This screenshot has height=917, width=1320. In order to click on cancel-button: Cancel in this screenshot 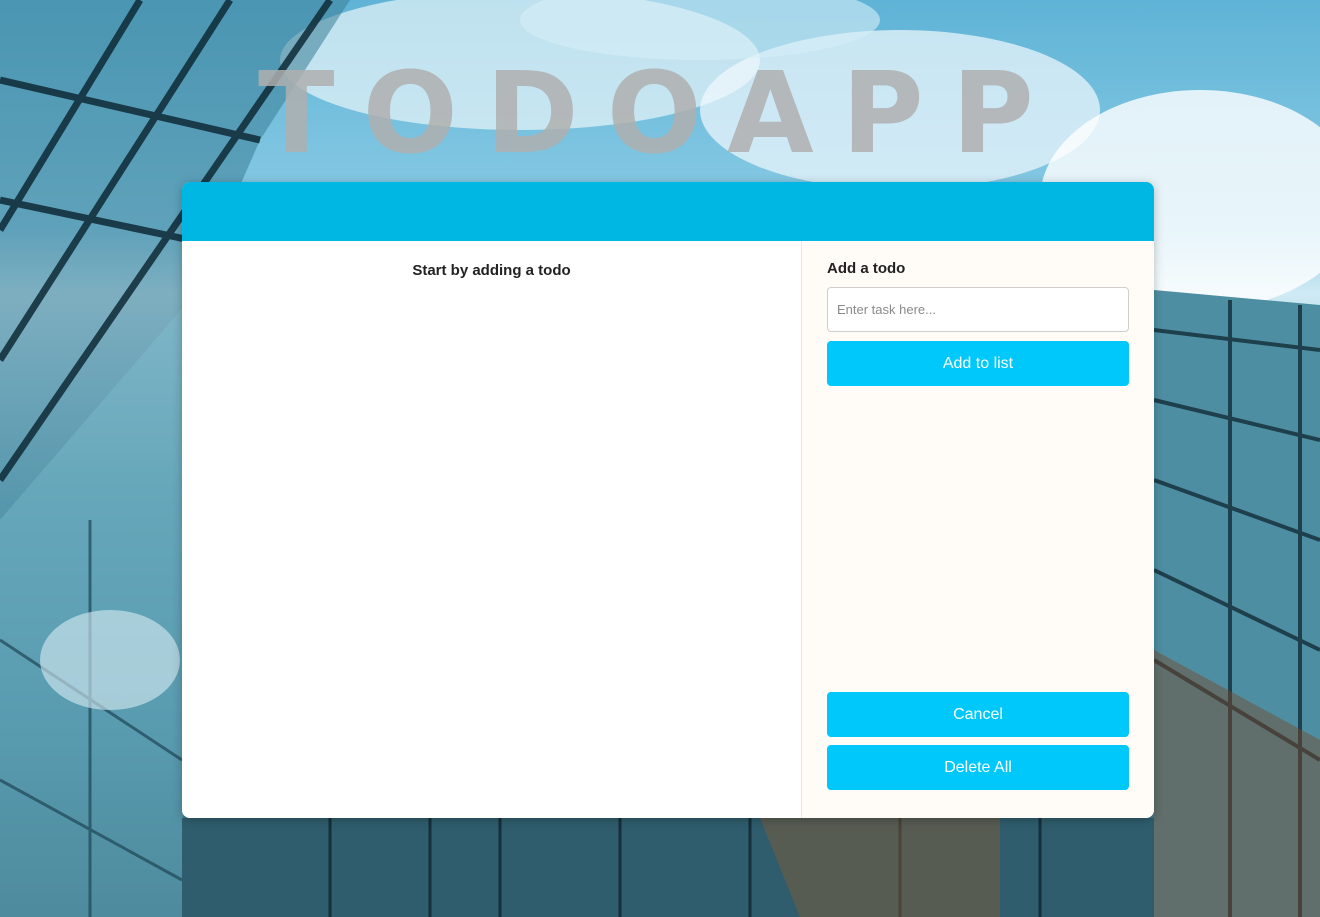, I will do `click(978, 714)`.